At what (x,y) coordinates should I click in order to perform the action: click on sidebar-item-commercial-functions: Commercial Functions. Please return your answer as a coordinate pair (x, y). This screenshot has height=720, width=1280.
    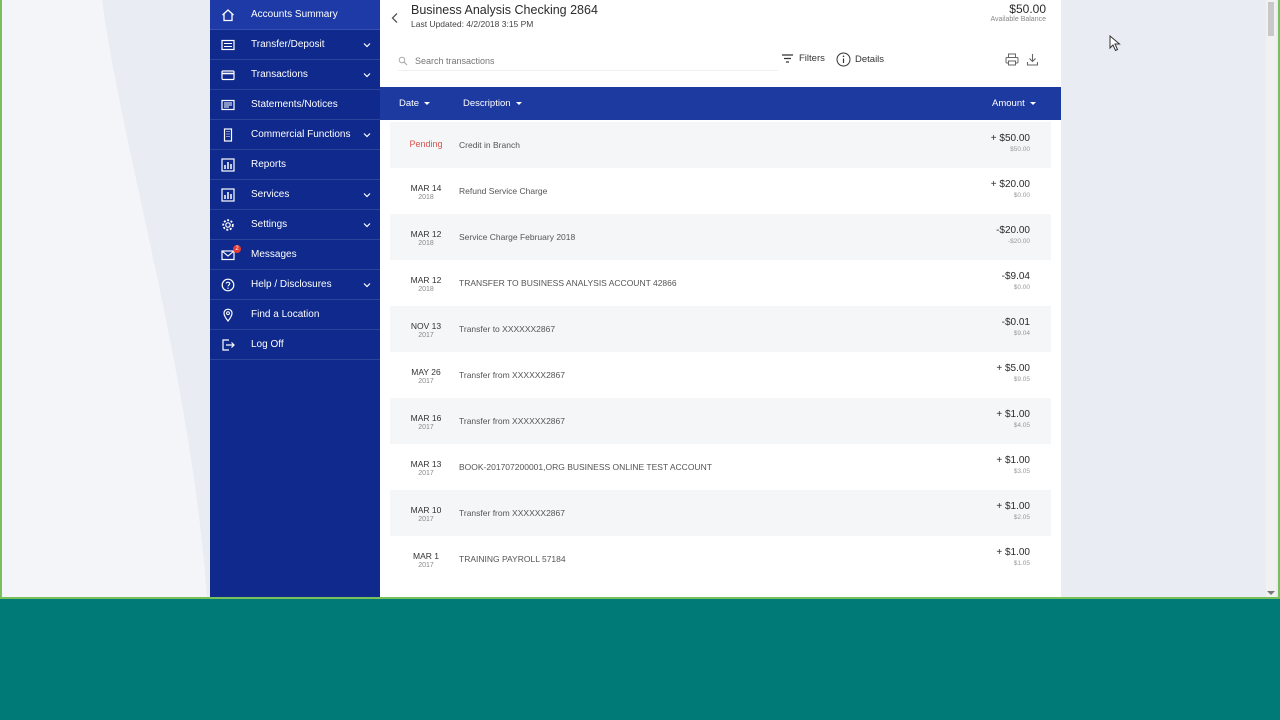
    Looking at the image, I should click on (295, 135).